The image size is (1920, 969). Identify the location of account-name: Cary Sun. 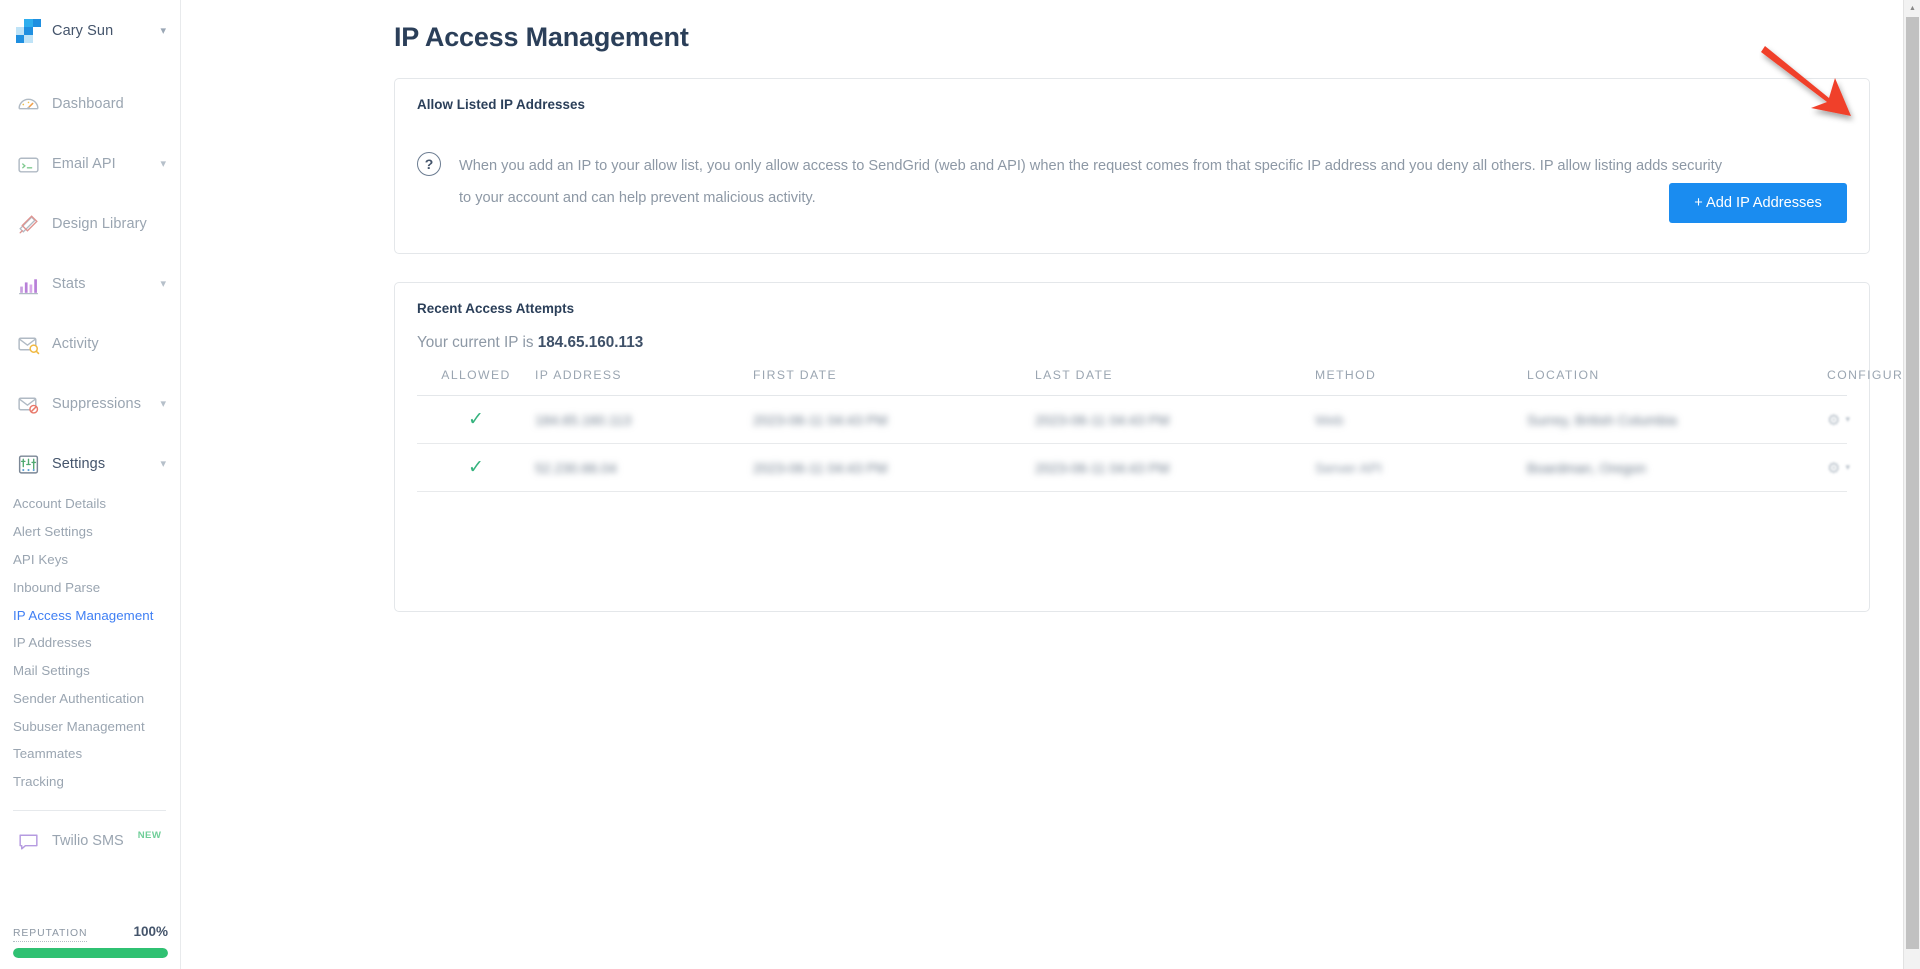
(83, 31).